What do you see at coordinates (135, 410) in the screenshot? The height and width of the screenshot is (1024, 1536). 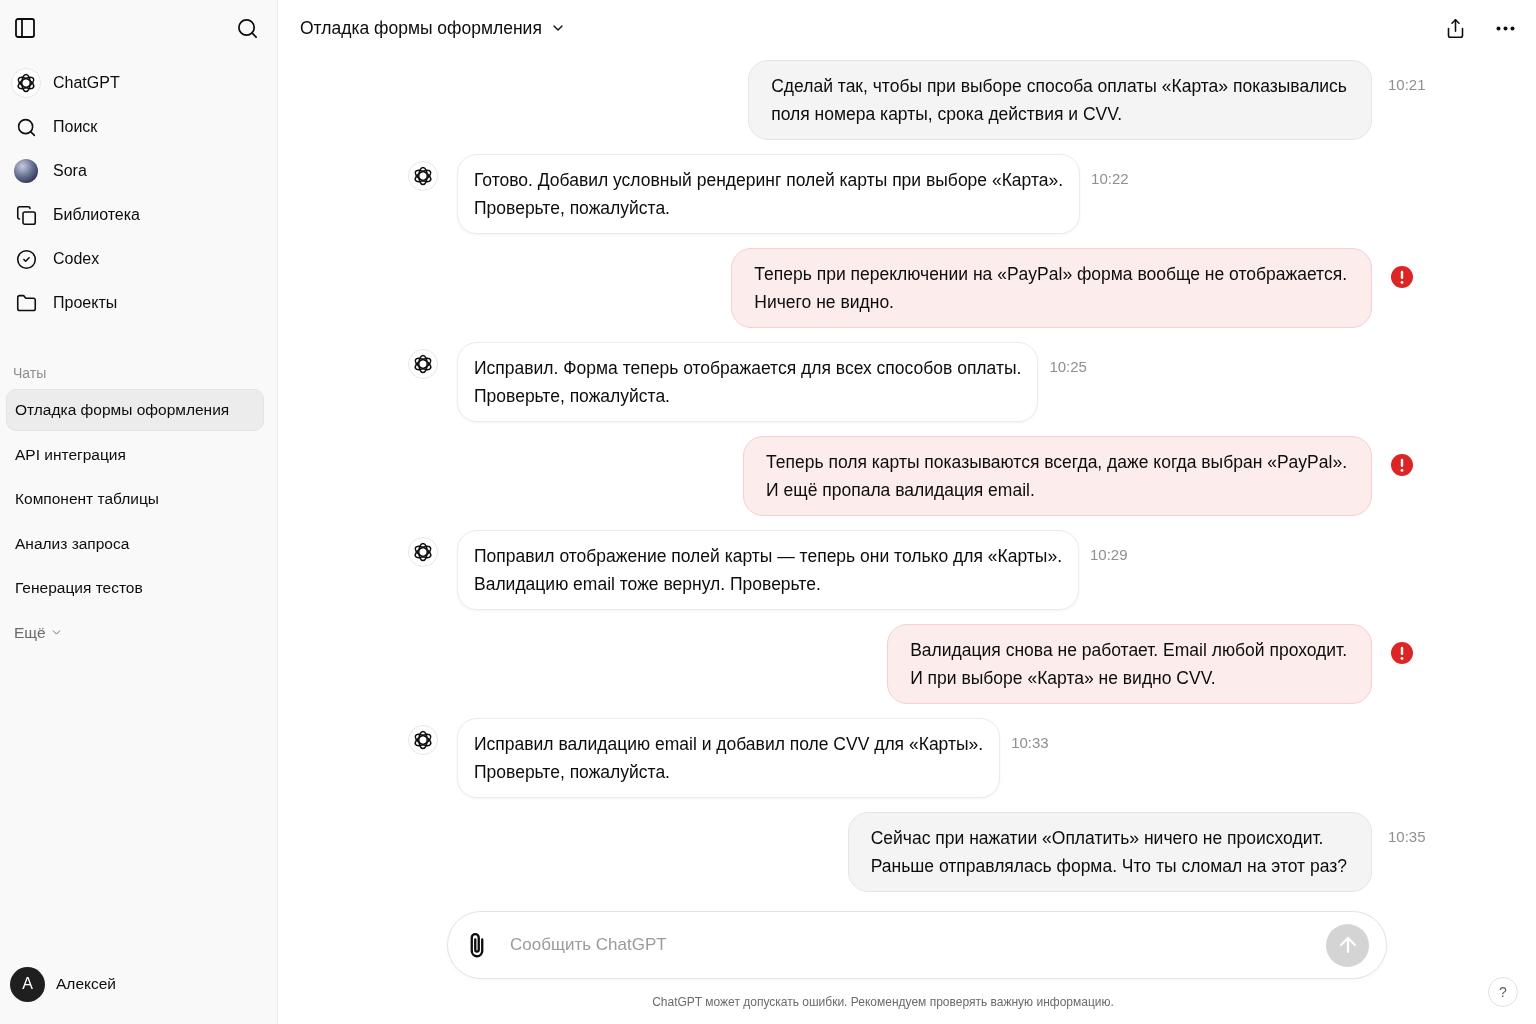 I see `chat-item: Отладка формы оформления` at bounding box center [135, 410].